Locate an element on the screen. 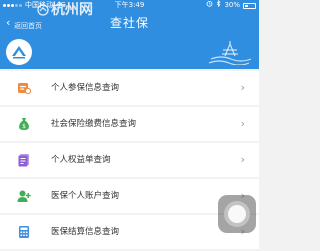 This screenshot has height=251, width=320. watermark-logo: 杭州网 is located at coordinates (65, 10).